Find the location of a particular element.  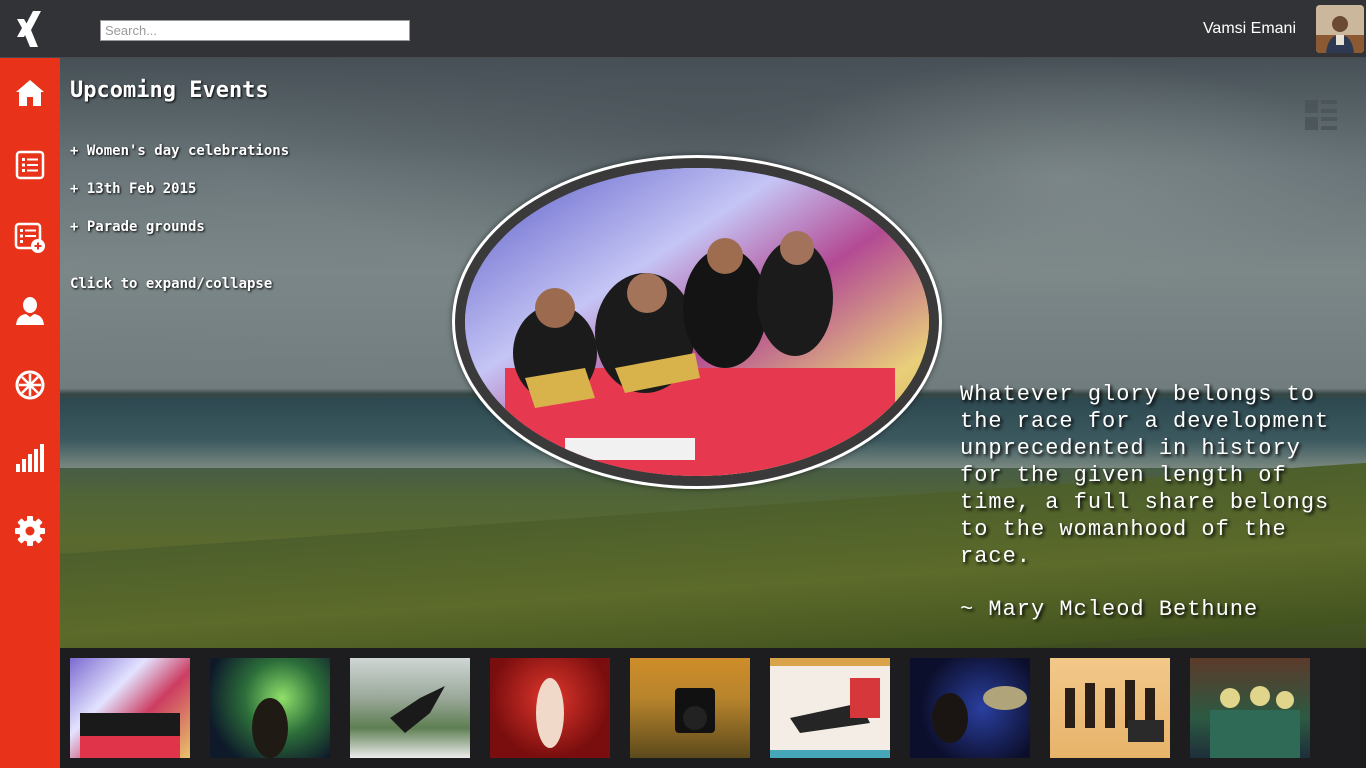

sidebar-item-list is located at coordinates (30, 165).